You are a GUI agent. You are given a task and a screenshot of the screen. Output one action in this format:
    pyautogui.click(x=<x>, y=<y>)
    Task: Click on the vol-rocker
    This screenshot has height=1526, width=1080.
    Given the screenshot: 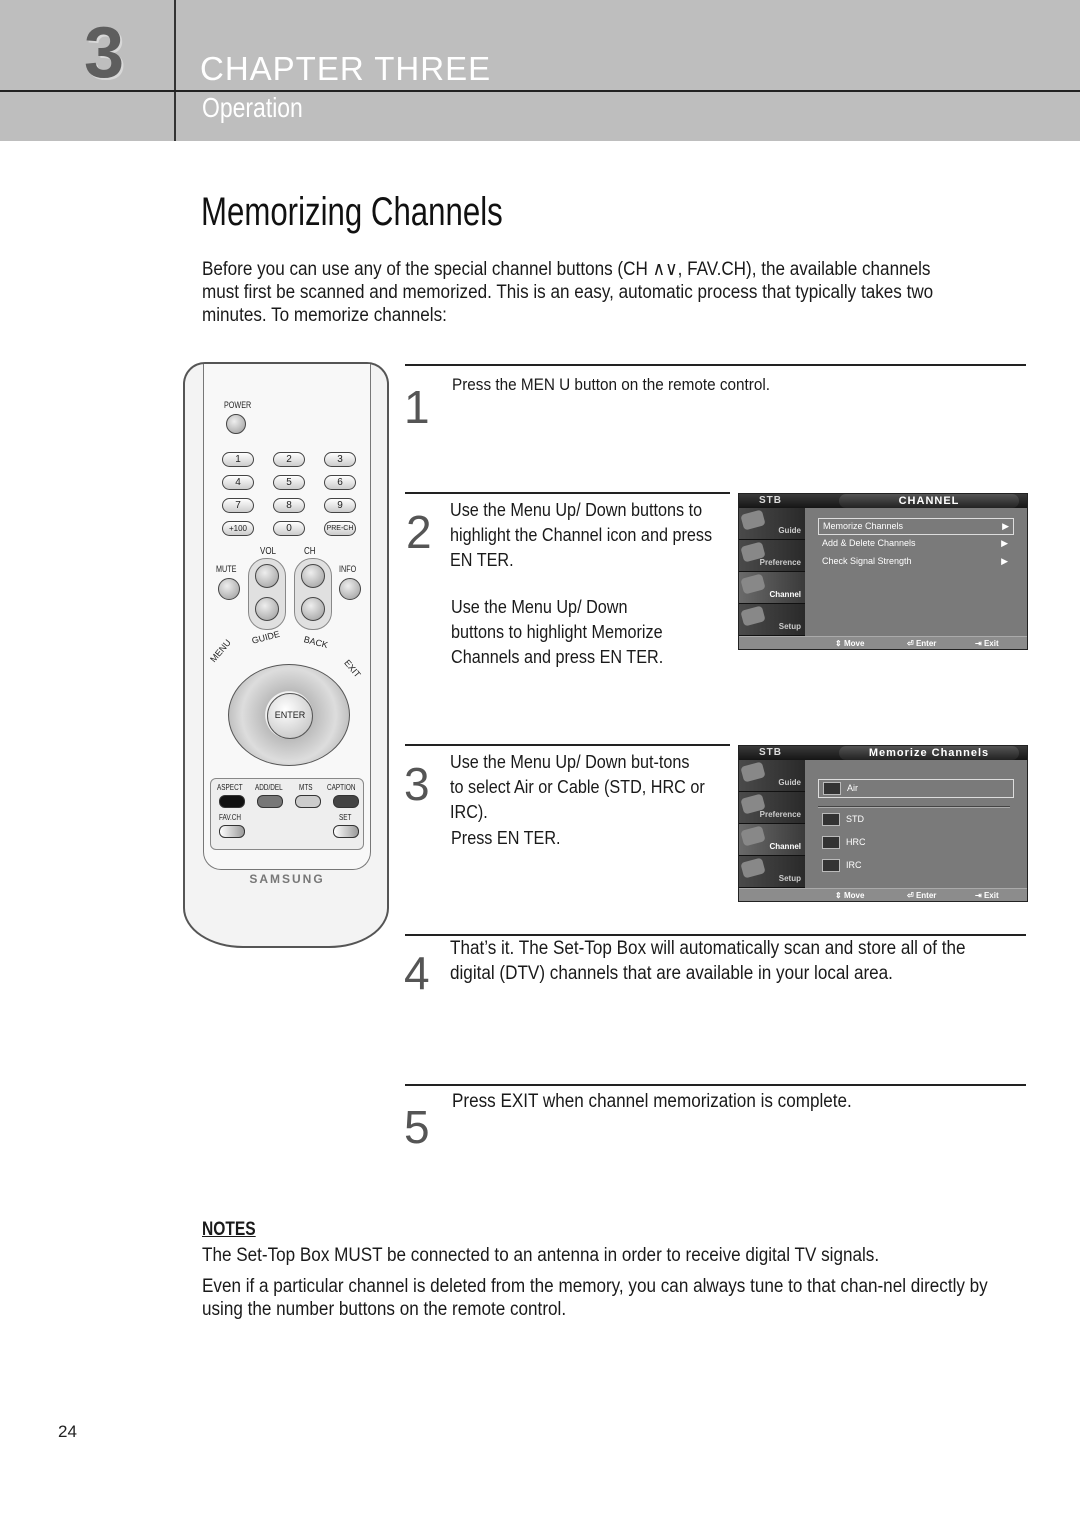 What is the action you would take?
    pyautogui.click(x=267, y=594)
    